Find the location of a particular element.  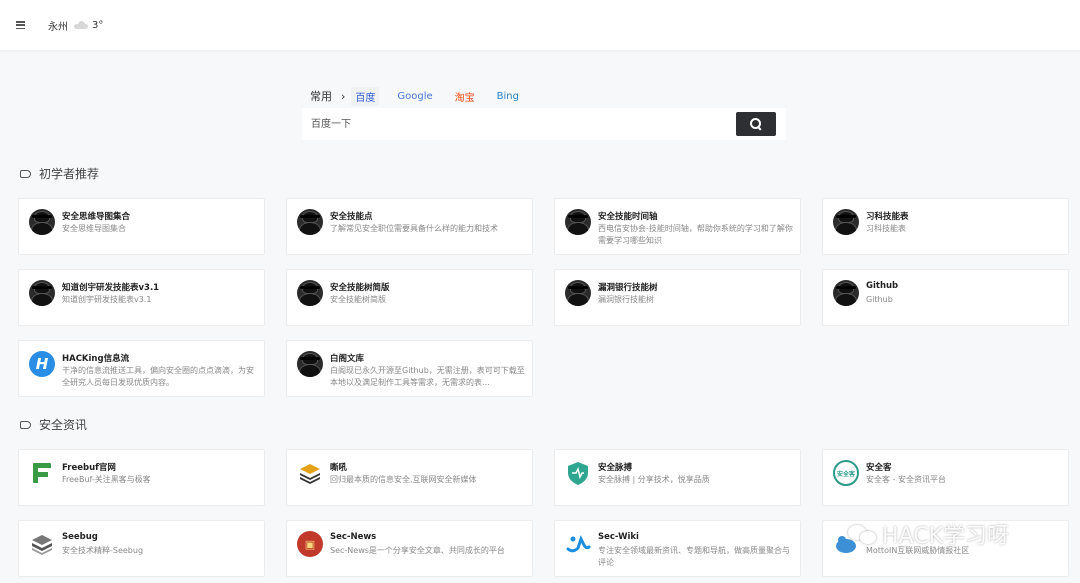

site-card: 安全客 安全客 安全客 - 安全资讯平台 is located at coordinates (945, 477).